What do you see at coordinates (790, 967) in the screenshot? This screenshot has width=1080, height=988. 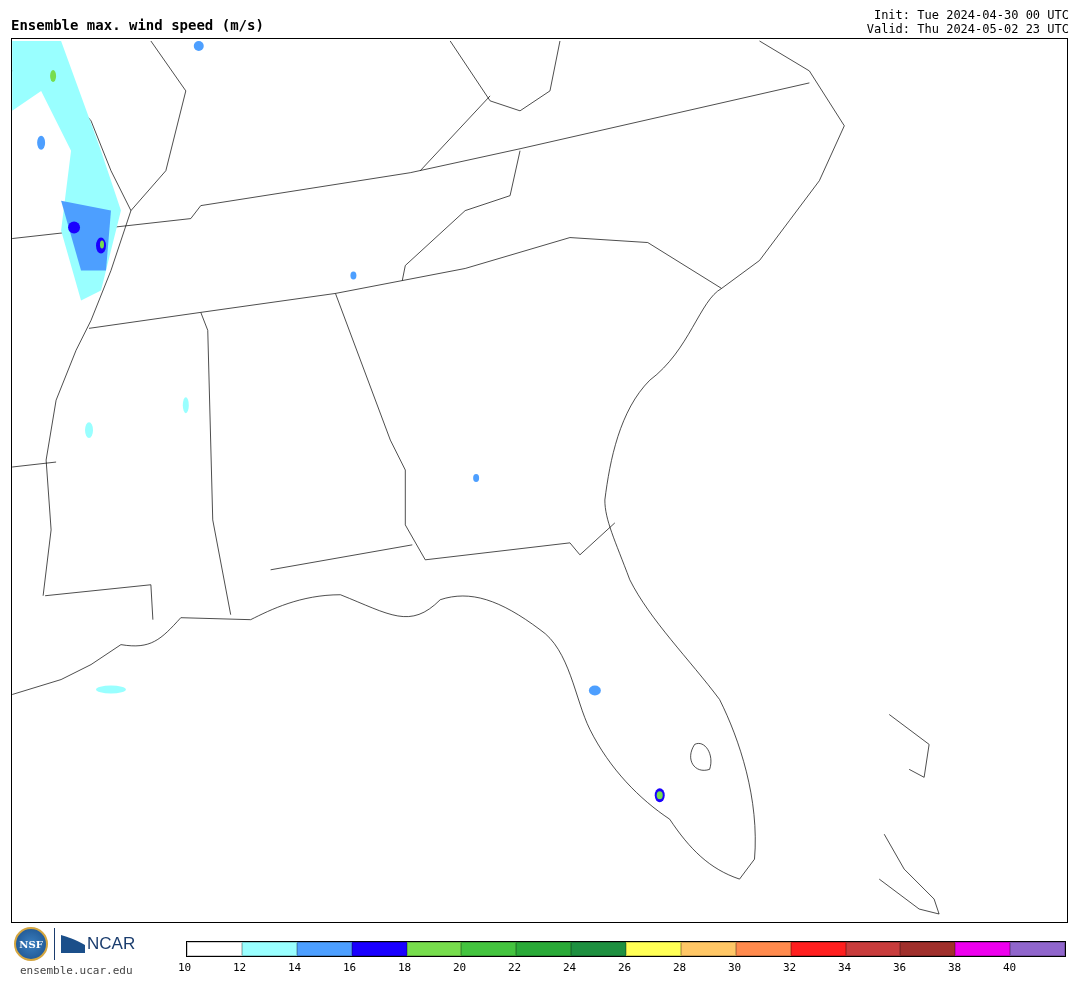 I see `tick-label: 32` at bounding box center [790, 967].